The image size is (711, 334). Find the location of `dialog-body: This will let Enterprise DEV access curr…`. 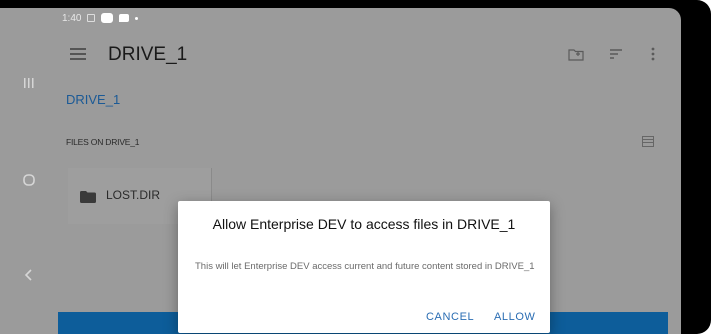

dialog-body: This will let Enterprise DEV access curr… is located at coordinates (365, 266).